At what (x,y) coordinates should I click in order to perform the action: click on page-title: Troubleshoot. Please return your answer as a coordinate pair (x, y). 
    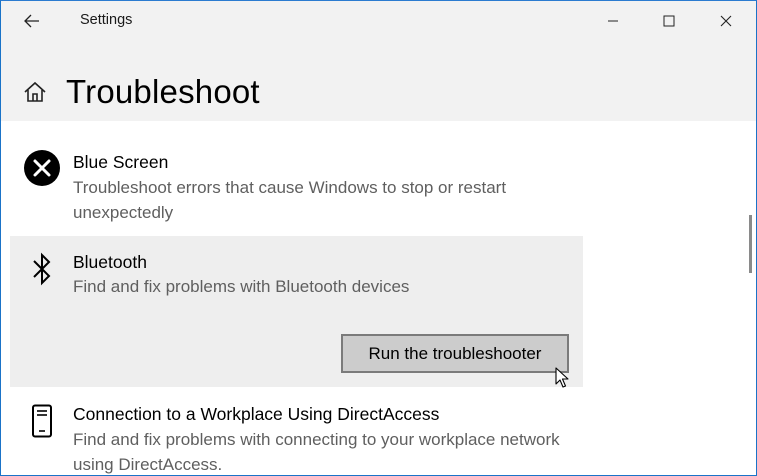
    Looking at the image, I should click on (163, 91).